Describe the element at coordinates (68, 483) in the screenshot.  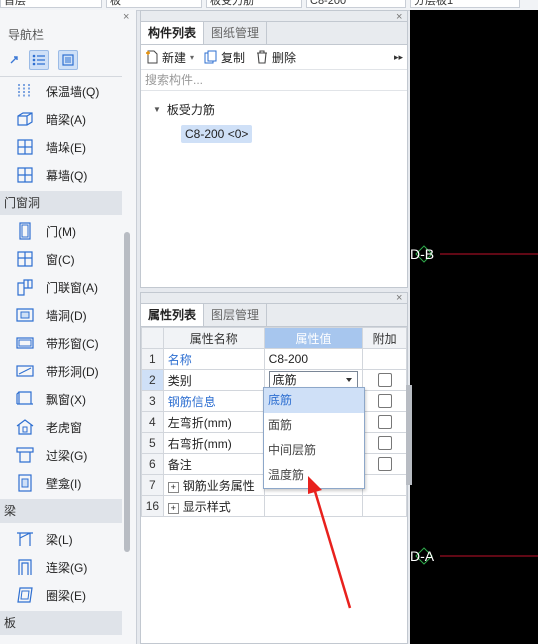
I see `nav-item-niche: 壁龛(I)` at that location.